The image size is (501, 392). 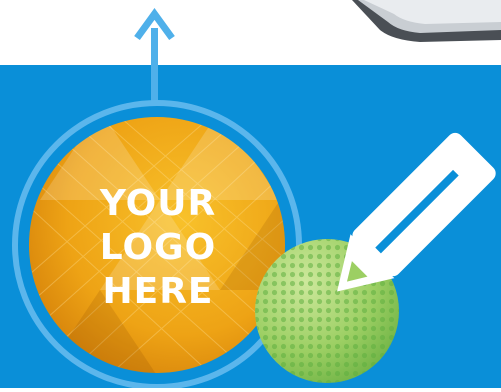 I want to click on logo-line-1: YOUR, so click(x=158, y=203).